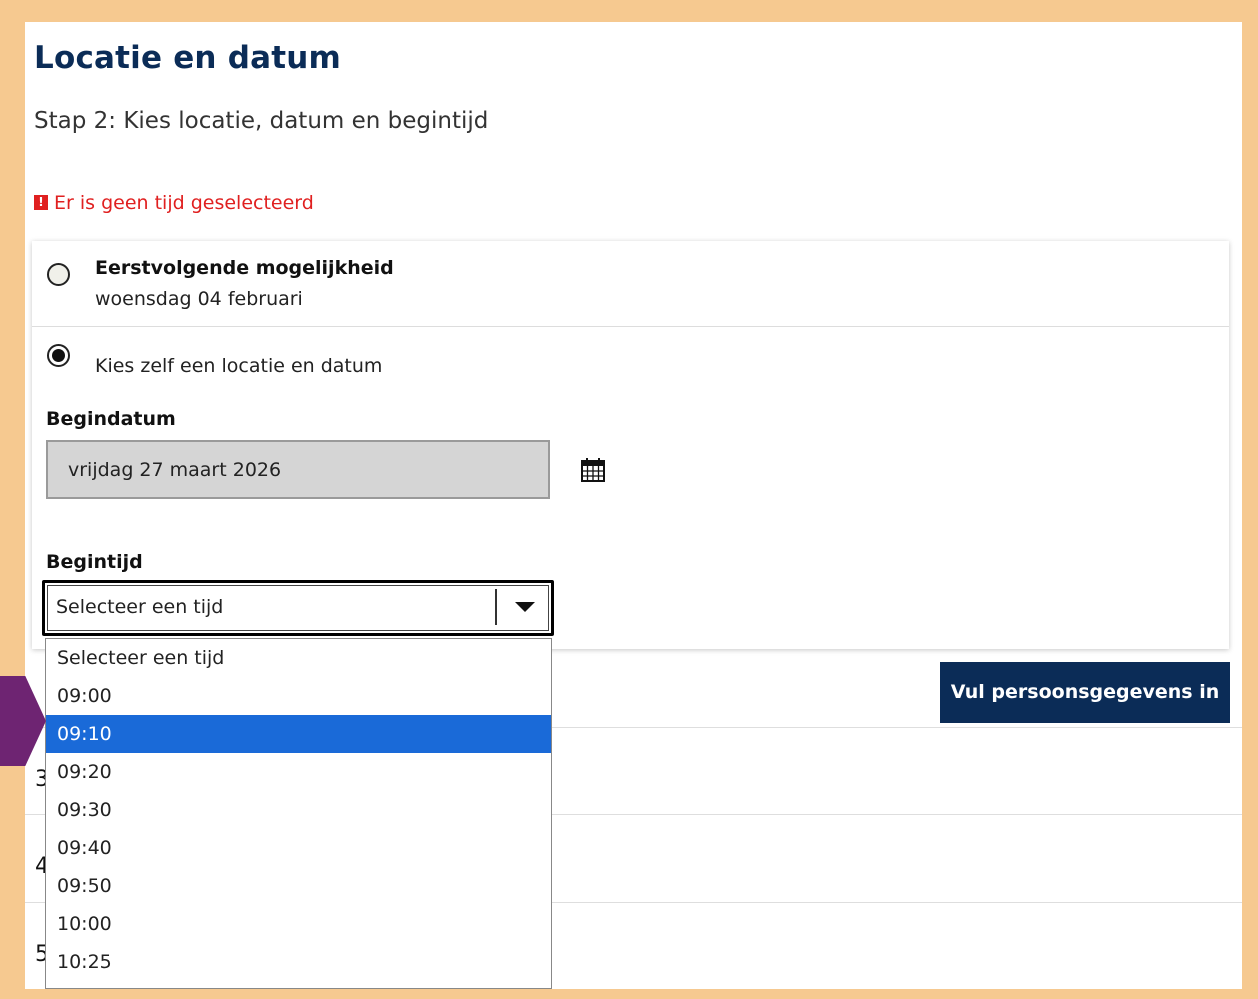 This screenshot has height=999, width=1258. What do you see at coordinates (261, 121) in the screenshot?
I see `page-subtitle: Stap 2: Kies locatie, datum en begintijd` at bounding box center [261, 121].